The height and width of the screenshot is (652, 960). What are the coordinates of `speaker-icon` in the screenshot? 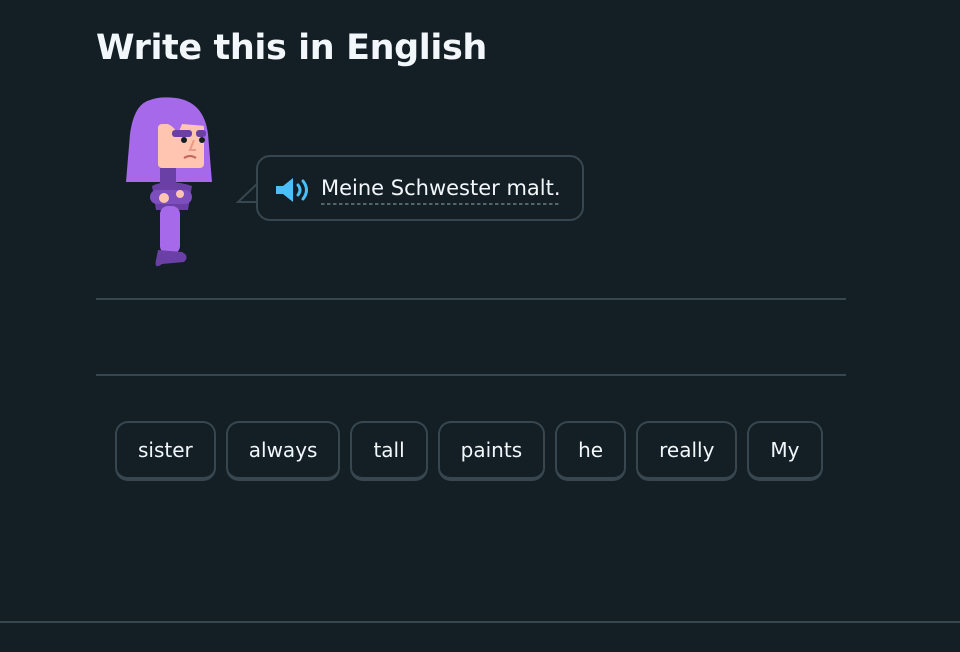 It's located at (293, 190).